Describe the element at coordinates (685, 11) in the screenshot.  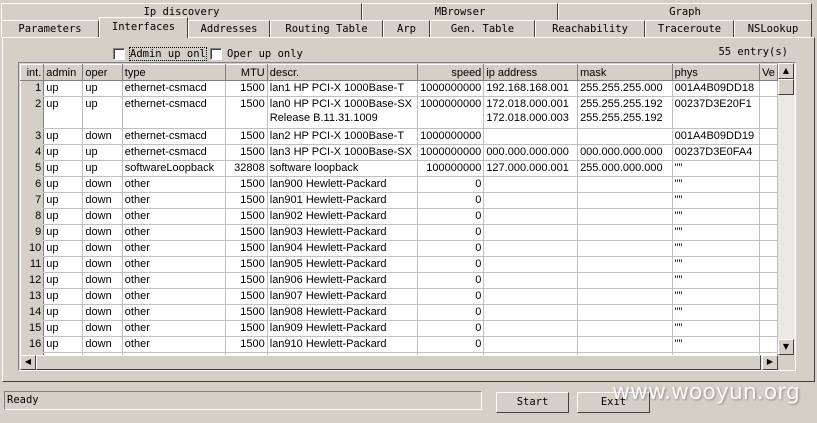
I see `tab-graph: Graph` at that location.